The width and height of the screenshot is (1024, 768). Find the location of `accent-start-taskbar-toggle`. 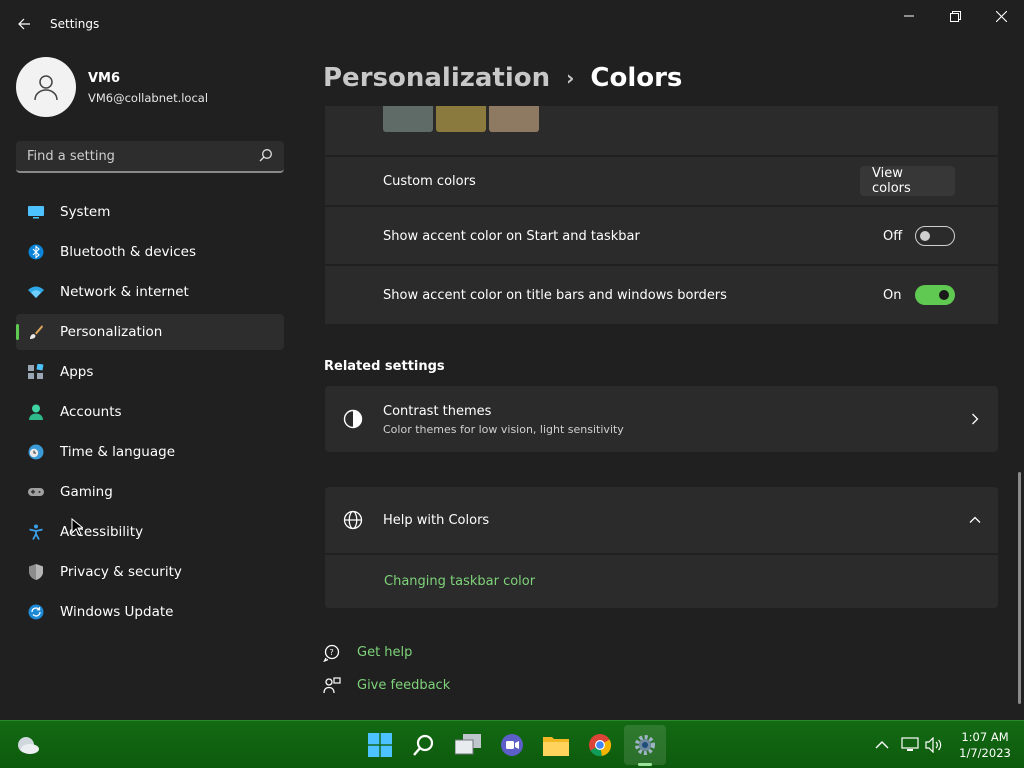

accent-start-taskbar-toggle is located at coordinates (935, 236).